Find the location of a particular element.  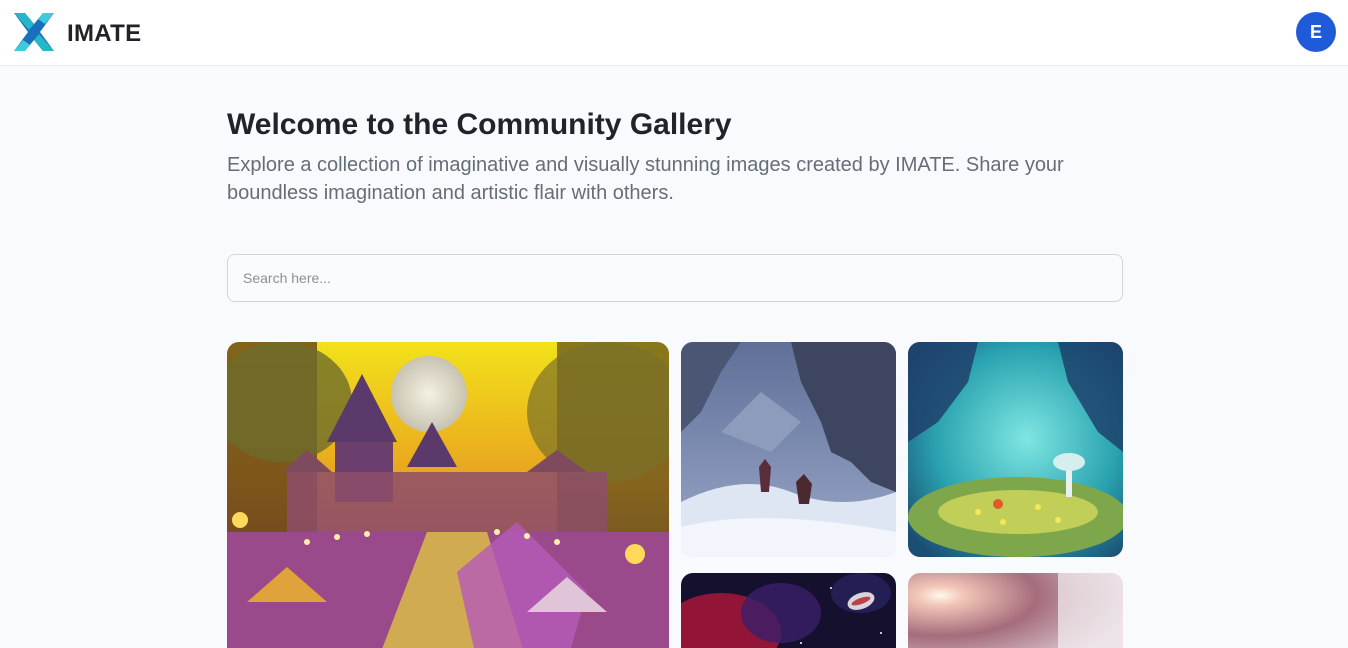

imate-logo-icon is located at coordinates (34, 32).